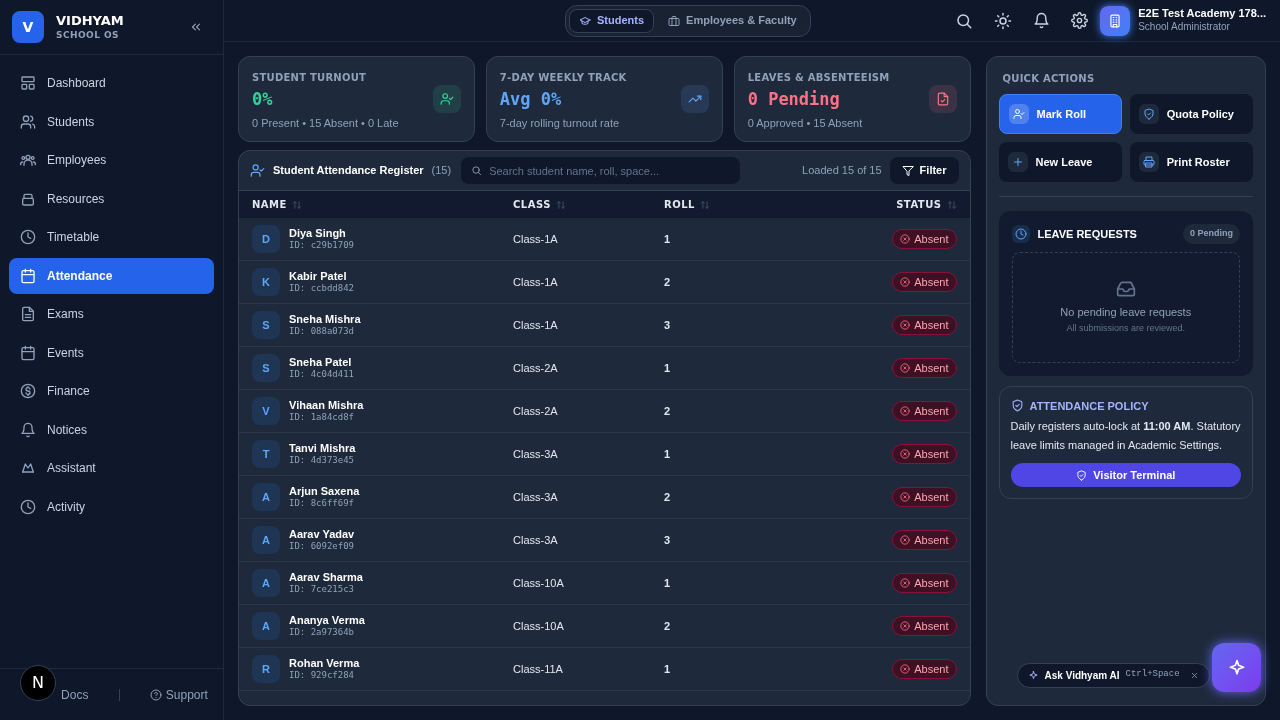 This screenshot has height=720, width=1280. I want to click on class-cell-text: Class-2A, so click(536, 411).